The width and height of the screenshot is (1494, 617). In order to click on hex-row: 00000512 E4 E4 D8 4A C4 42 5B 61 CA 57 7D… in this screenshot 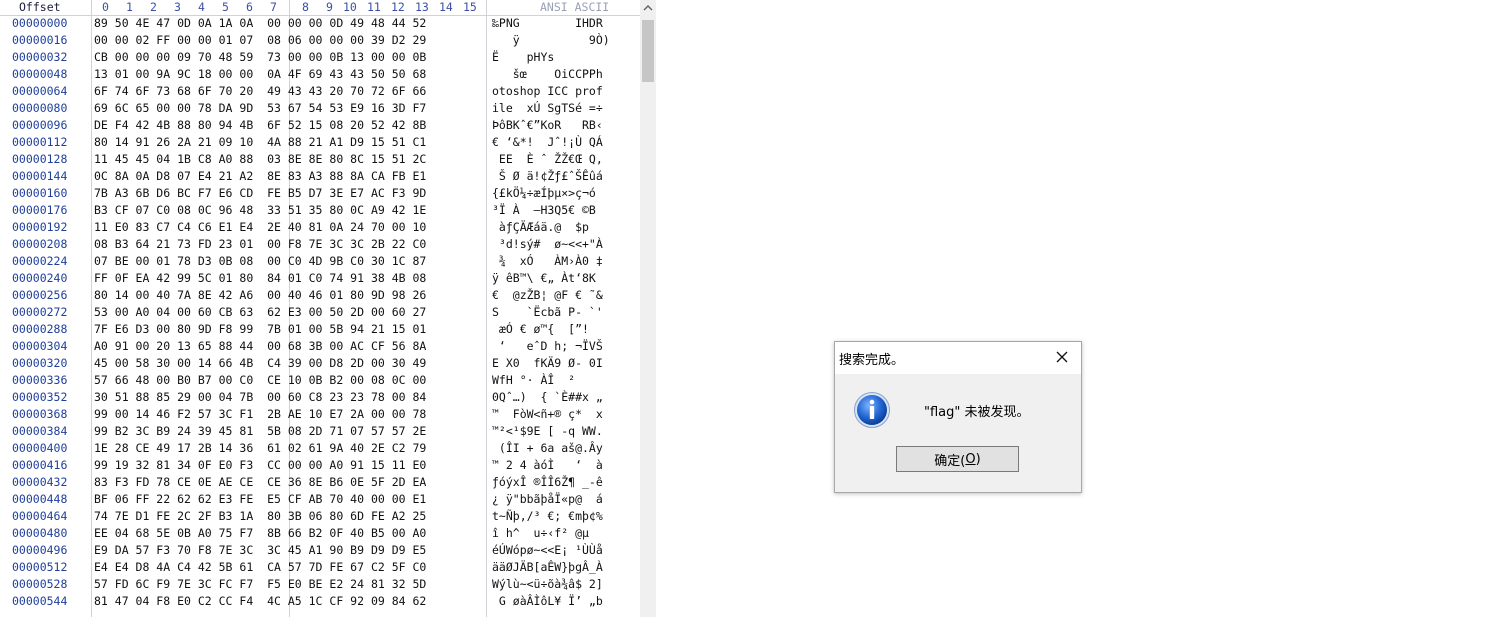, I will do `click(320, 567)`.